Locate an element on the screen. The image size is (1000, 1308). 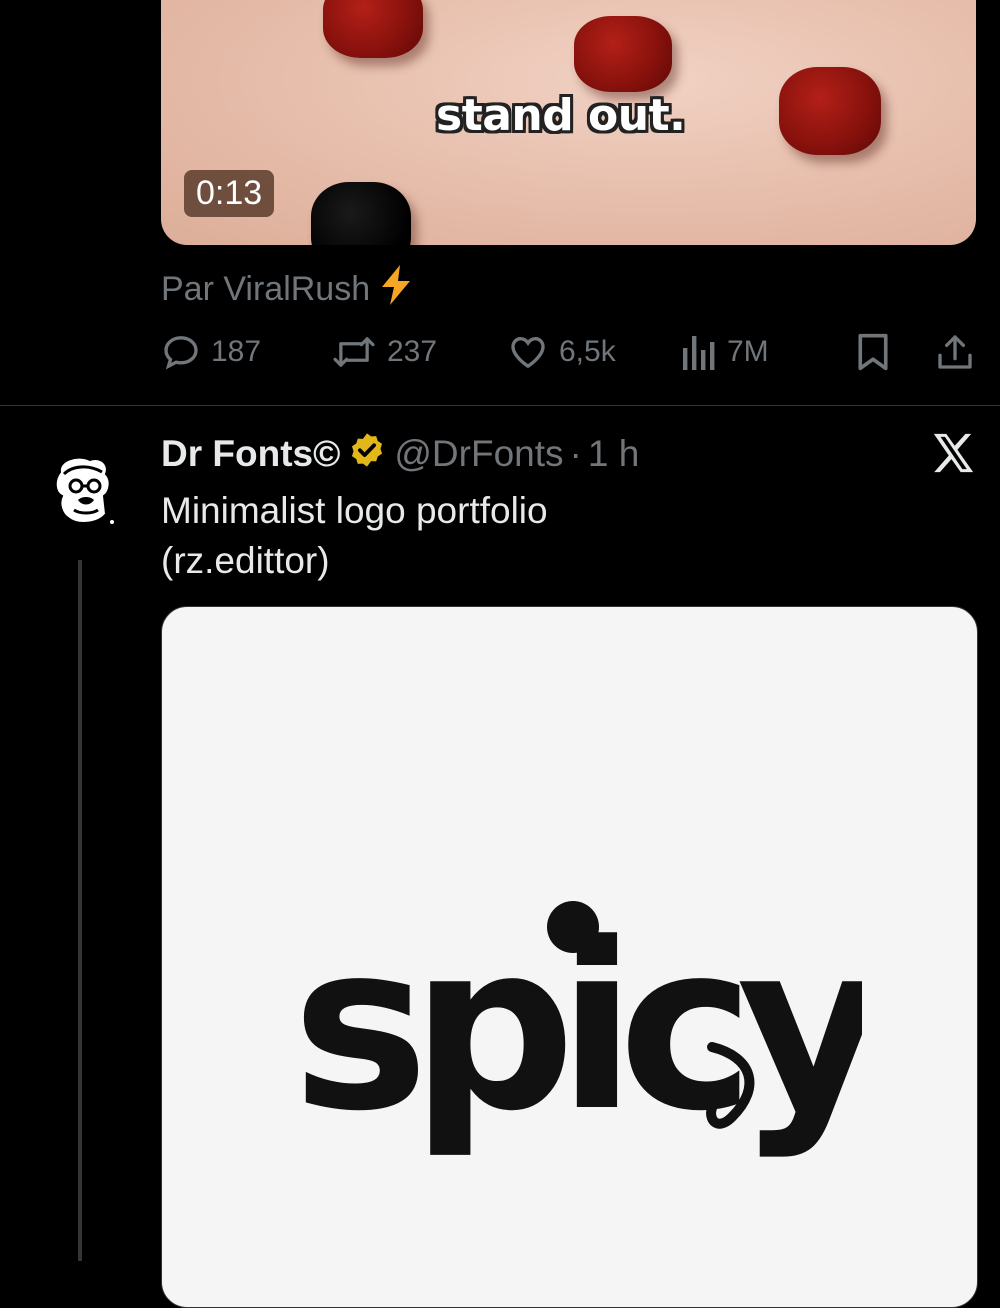
source-attribution: Par ViralRush is located at coordinates (286, 289).